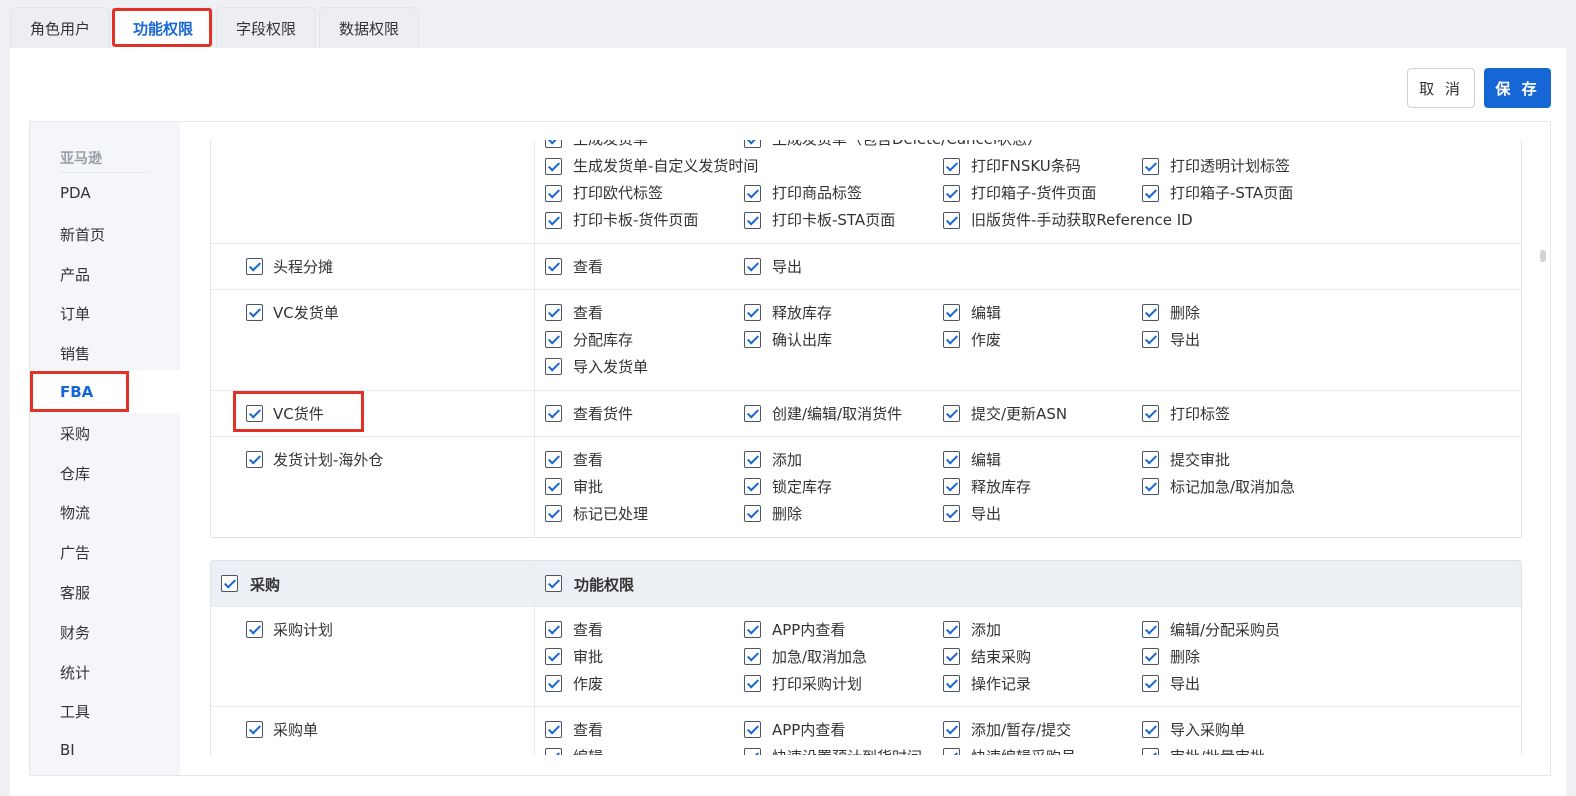  Describe the element at coordinates (986, 514) in the screenshot. I see `perm-label: 导出` at that location.